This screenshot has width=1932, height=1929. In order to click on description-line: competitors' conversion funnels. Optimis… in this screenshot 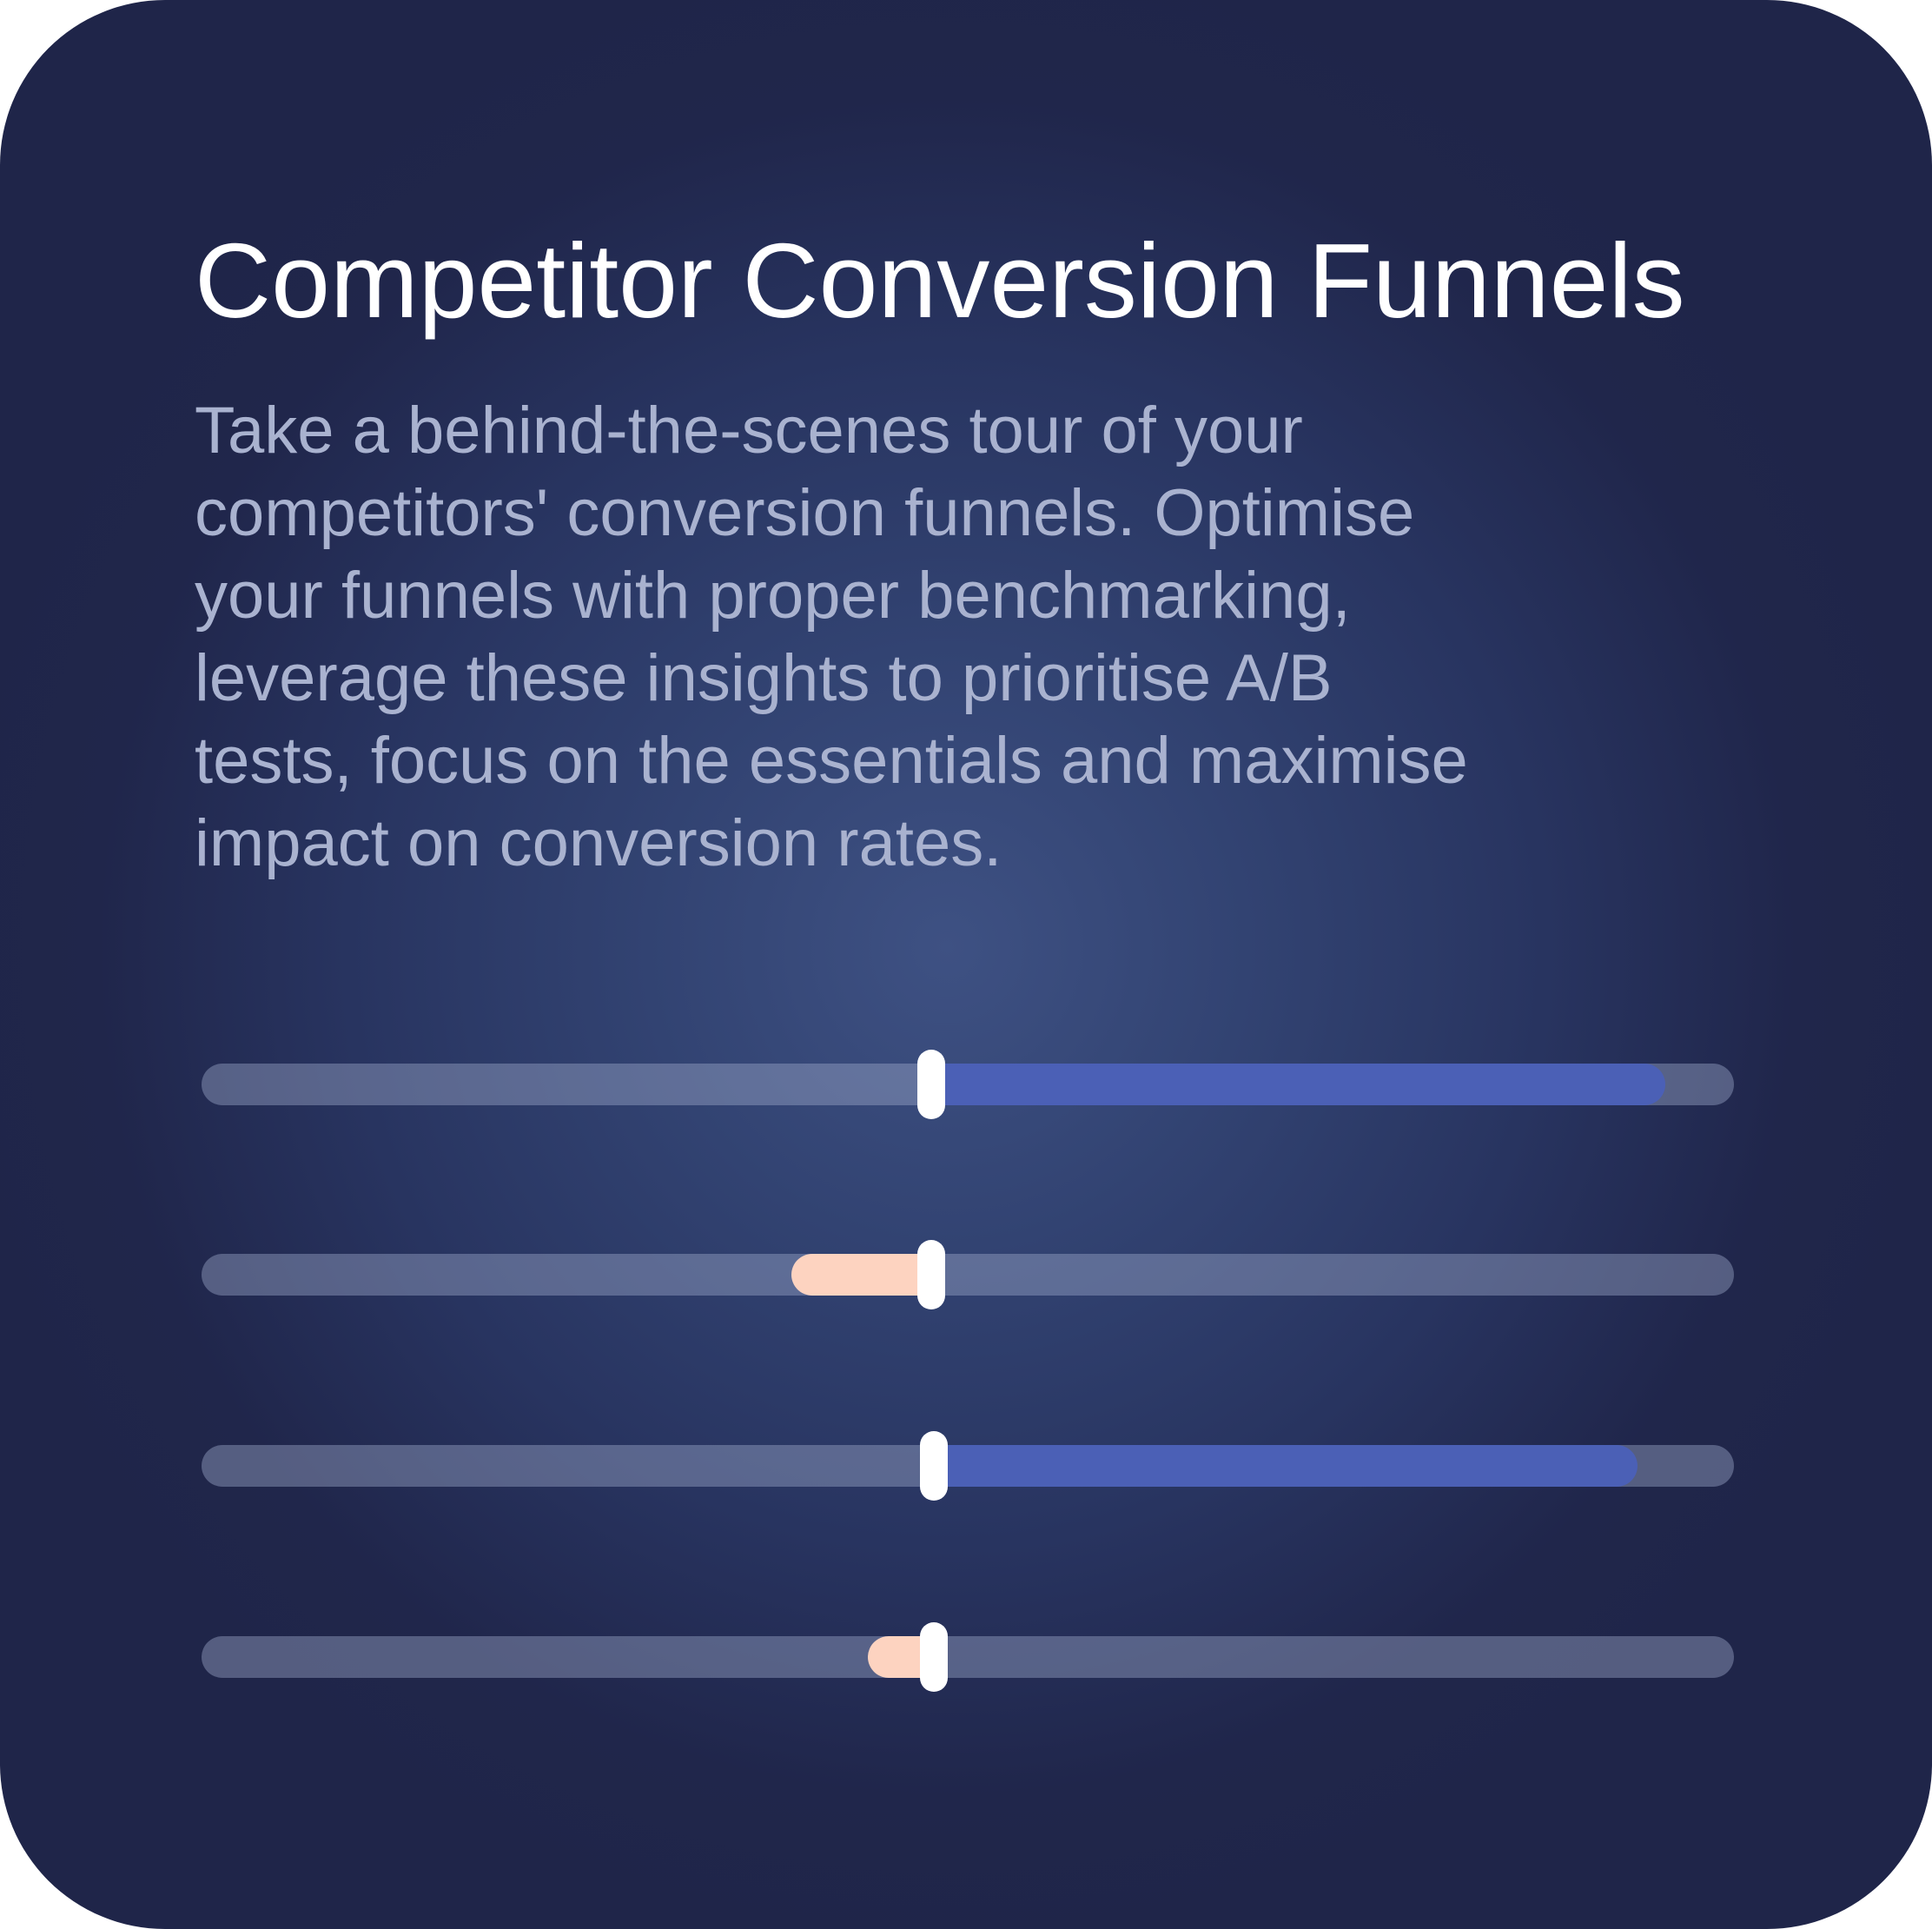, I will do `click(805, 513)`.